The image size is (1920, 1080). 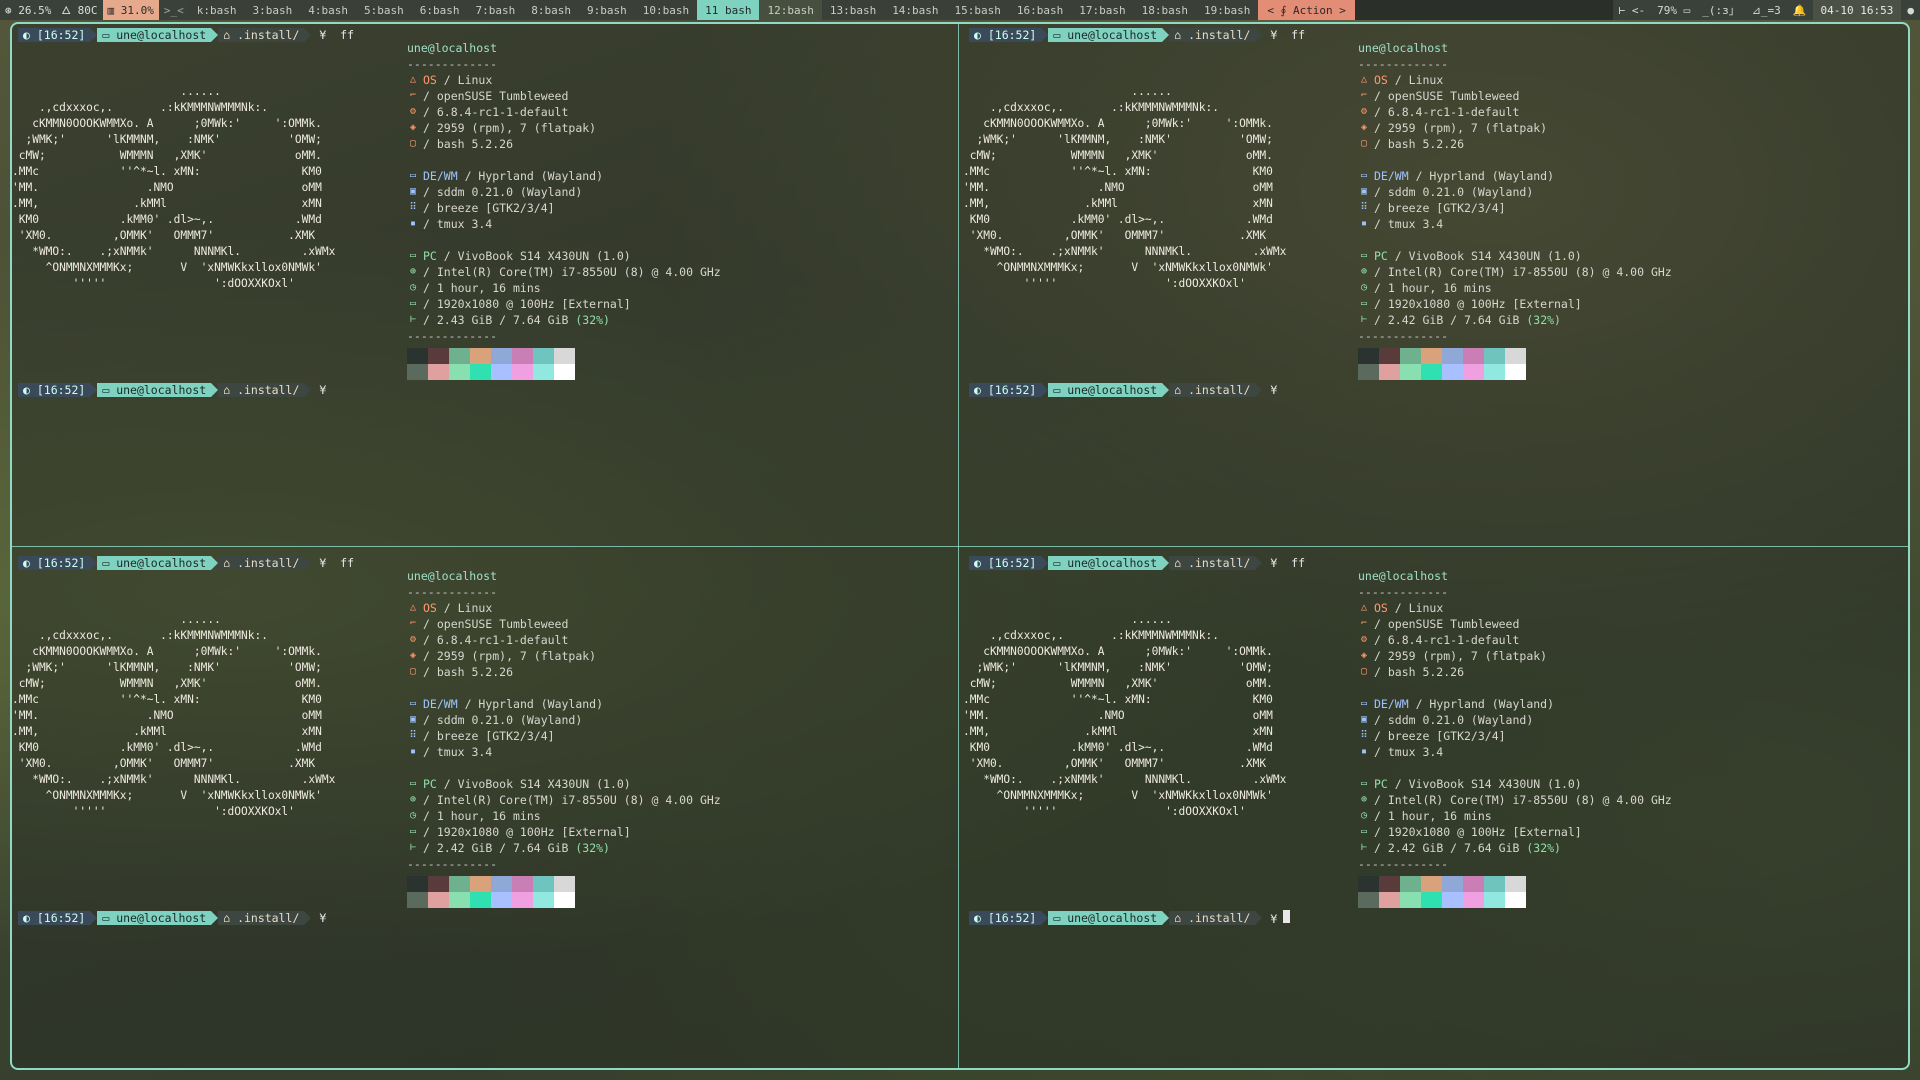 What do you see at coordinates (28, 10) in the screenshot?
I see `cpu-usage: ⊛ 26.5%` at bounding box center [28, 10].